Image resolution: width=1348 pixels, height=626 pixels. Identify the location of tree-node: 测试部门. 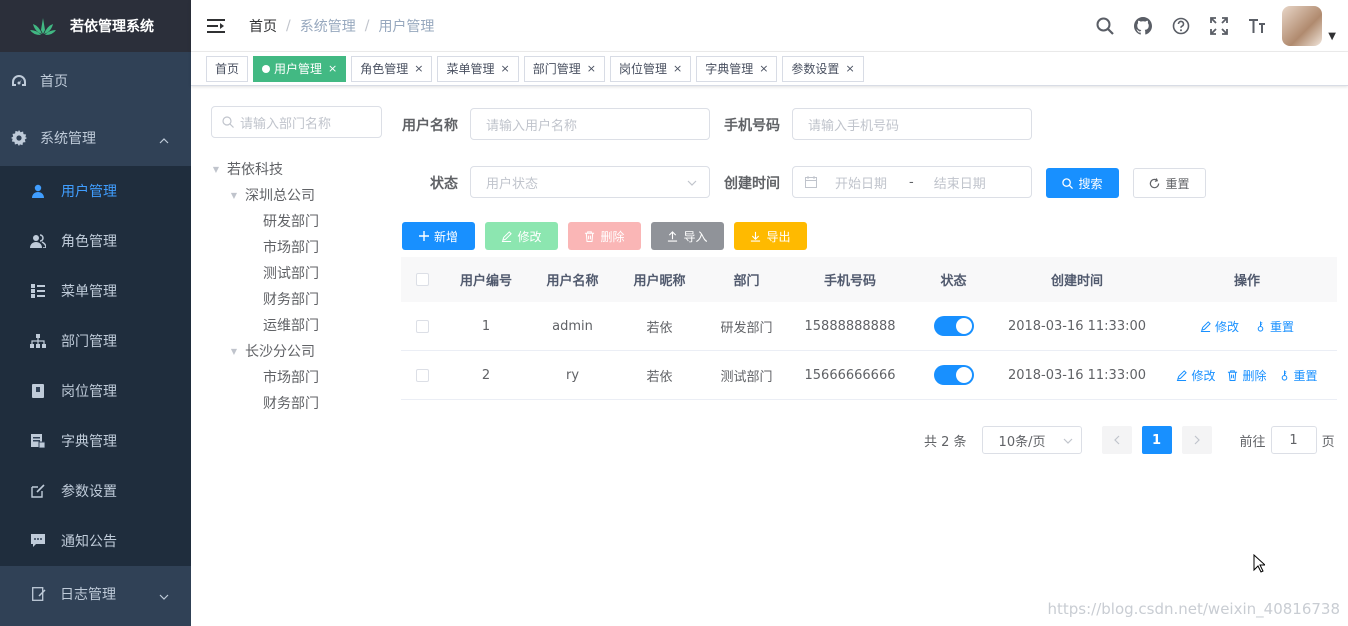
(296, 273).